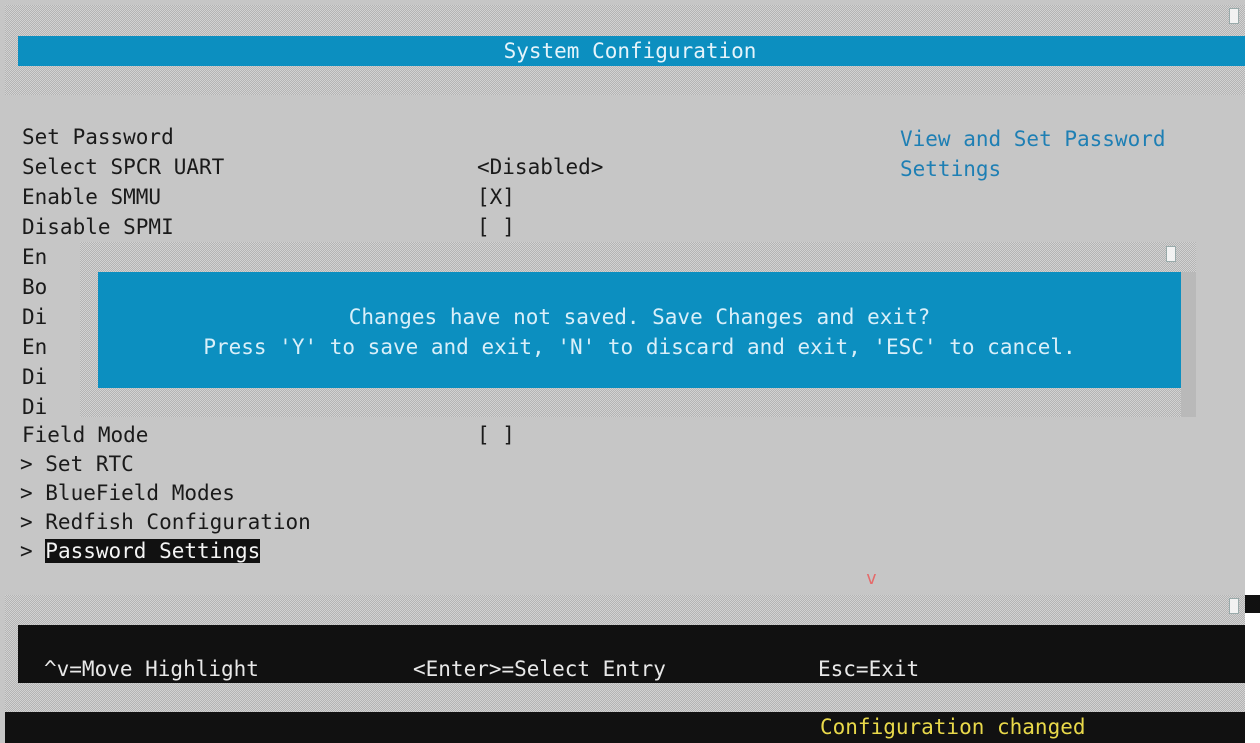  What do you see at coordinates (85, 435) in the screenshot?
I see `menu-item-field-mode: Field Mode` at bounding box center [85, 435].